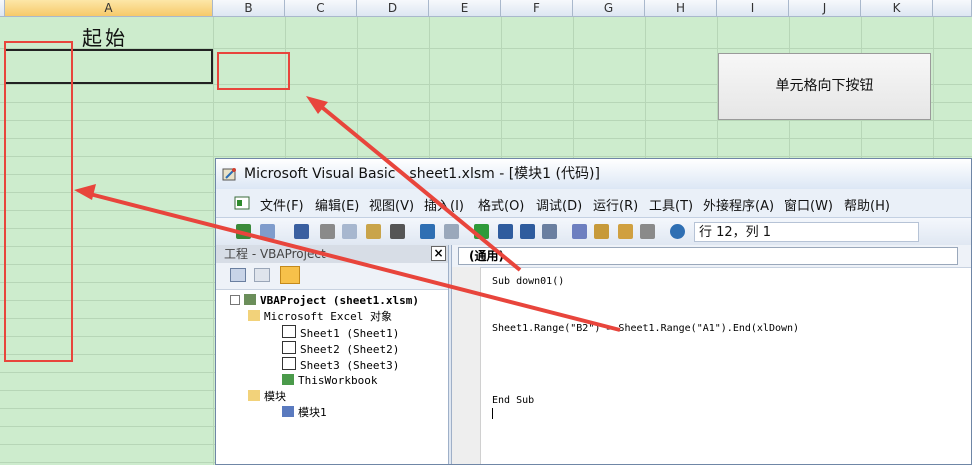 The width and height of the screenshot is (972, 465). What do you see at coordinates (235, 300) in the screenshot?
I see `collapse-icon` at bounding box center [235, 300].